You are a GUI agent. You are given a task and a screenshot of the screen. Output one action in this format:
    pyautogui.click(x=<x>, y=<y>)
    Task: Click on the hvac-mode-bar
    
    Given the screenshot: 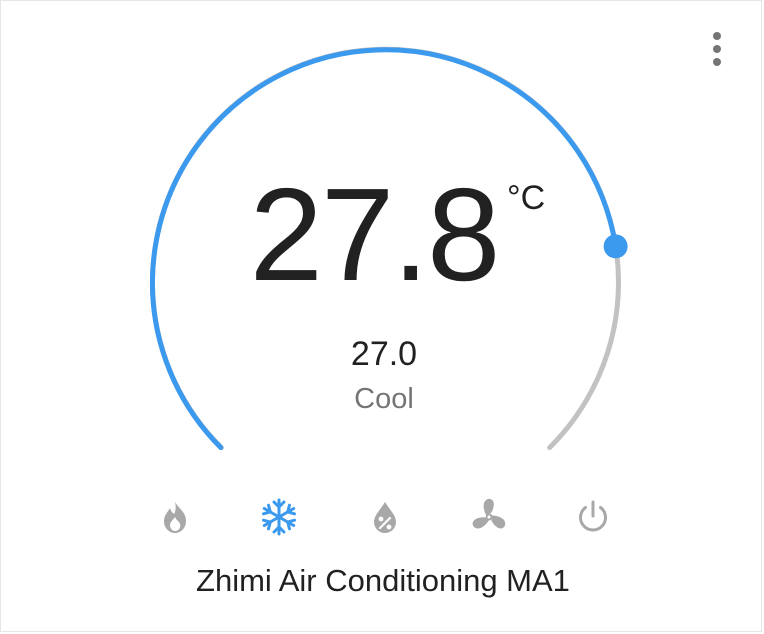 What is the action you would take?
    pyautogui.click(x=382, y=517)
    